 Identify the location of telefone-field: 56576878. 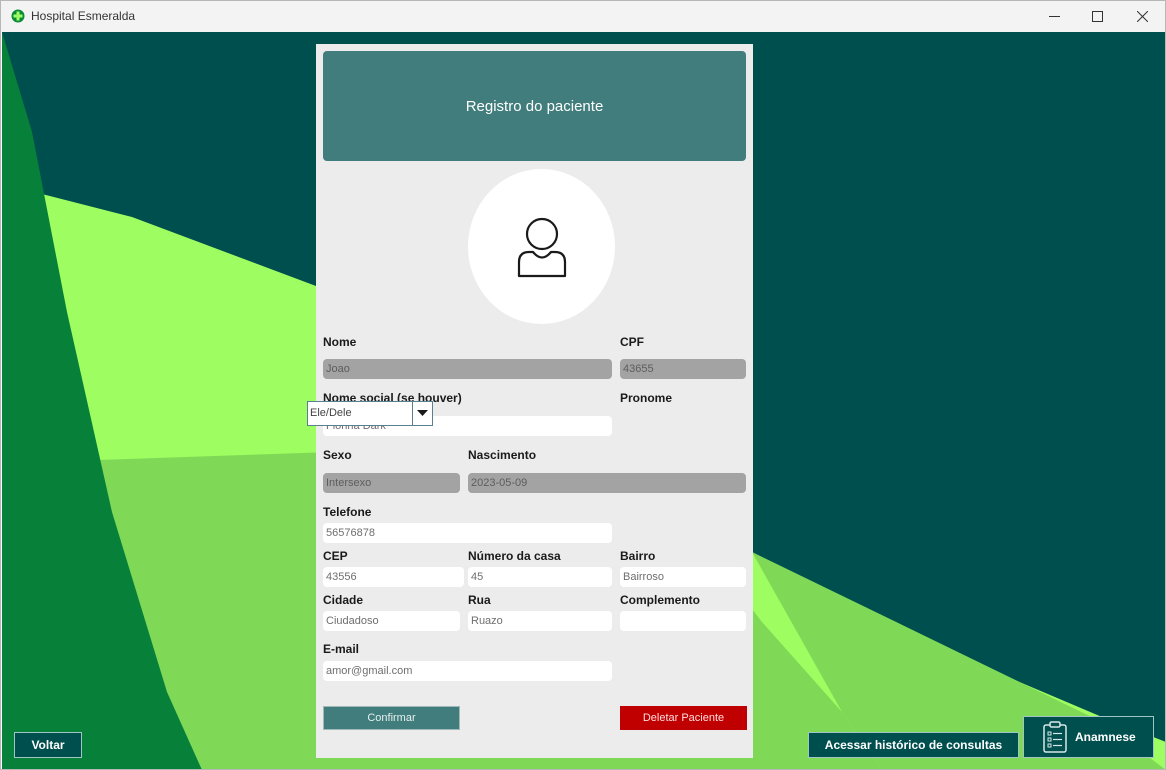
(467, 533).